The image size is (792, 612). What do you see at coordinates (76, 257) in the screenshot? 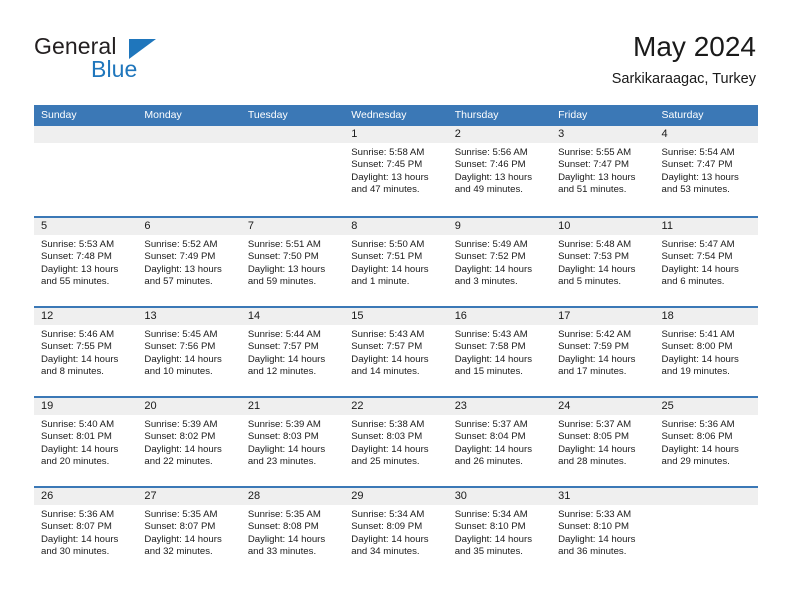
I see `sunset-text: Sunset: 7:48 PM` at bounding box center [76, 257].